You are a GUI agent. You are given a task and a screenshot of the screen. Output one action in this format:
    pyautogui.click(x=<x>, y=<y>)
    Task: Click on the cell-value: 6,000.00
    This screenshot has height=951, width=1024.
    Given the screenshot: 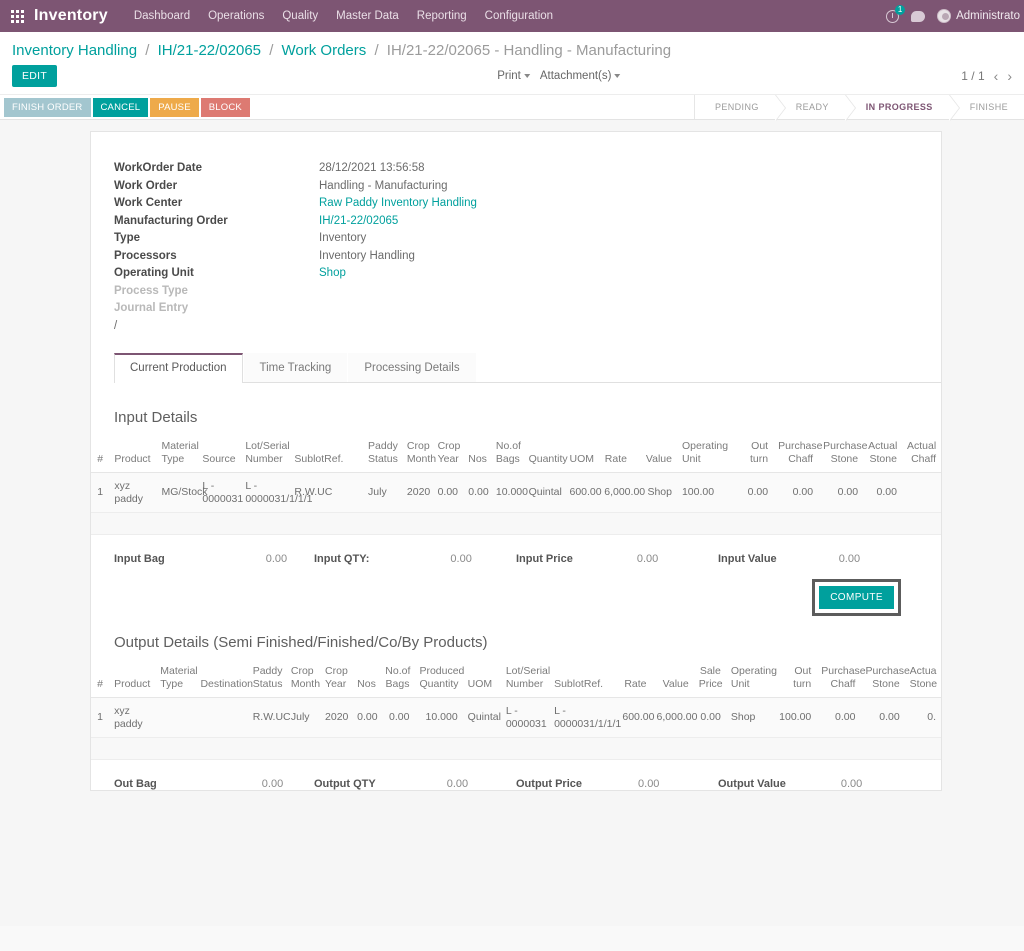 What is the action you would take?
    pyautogui.click(x=674, y=717)
    